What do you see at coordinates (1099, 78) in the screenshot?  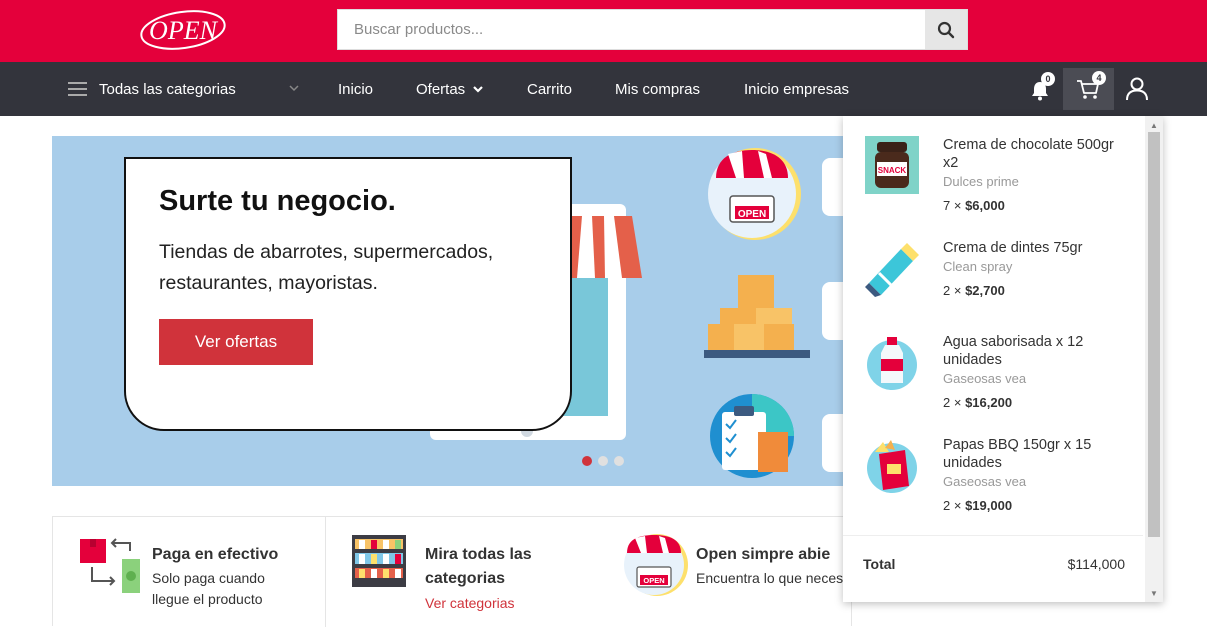 I see `cart-badge: 4` at bounding box center [1099, 78].